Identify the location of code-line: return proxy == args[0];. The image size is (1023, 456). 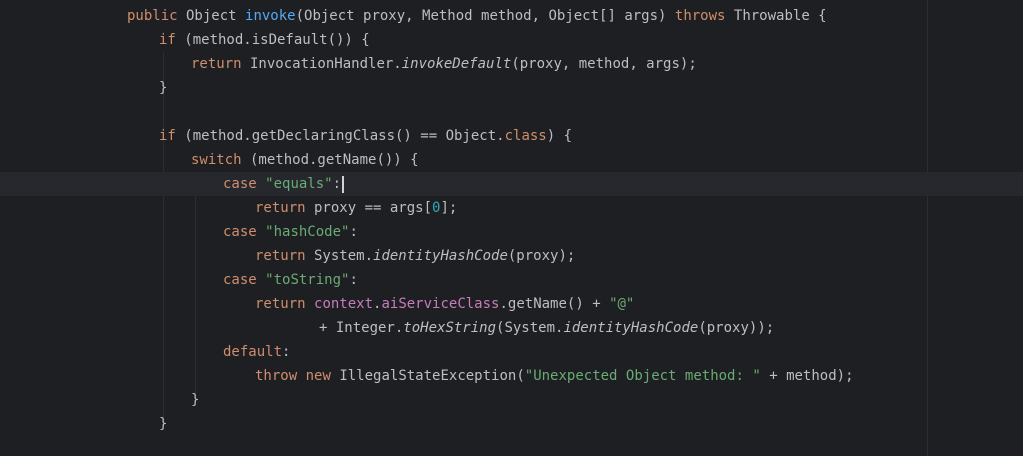
(511, 208).